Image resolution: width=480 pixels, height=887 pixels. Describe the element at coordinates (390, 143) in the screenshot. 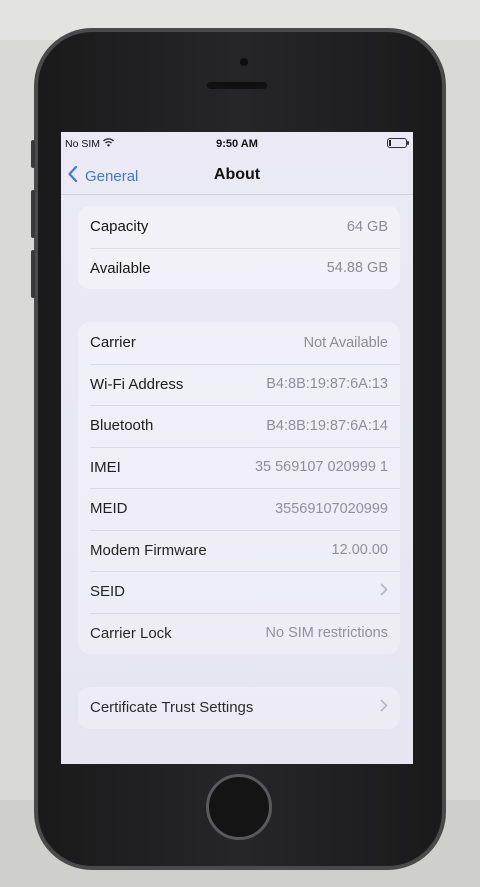

I see `battery-level` at that location.